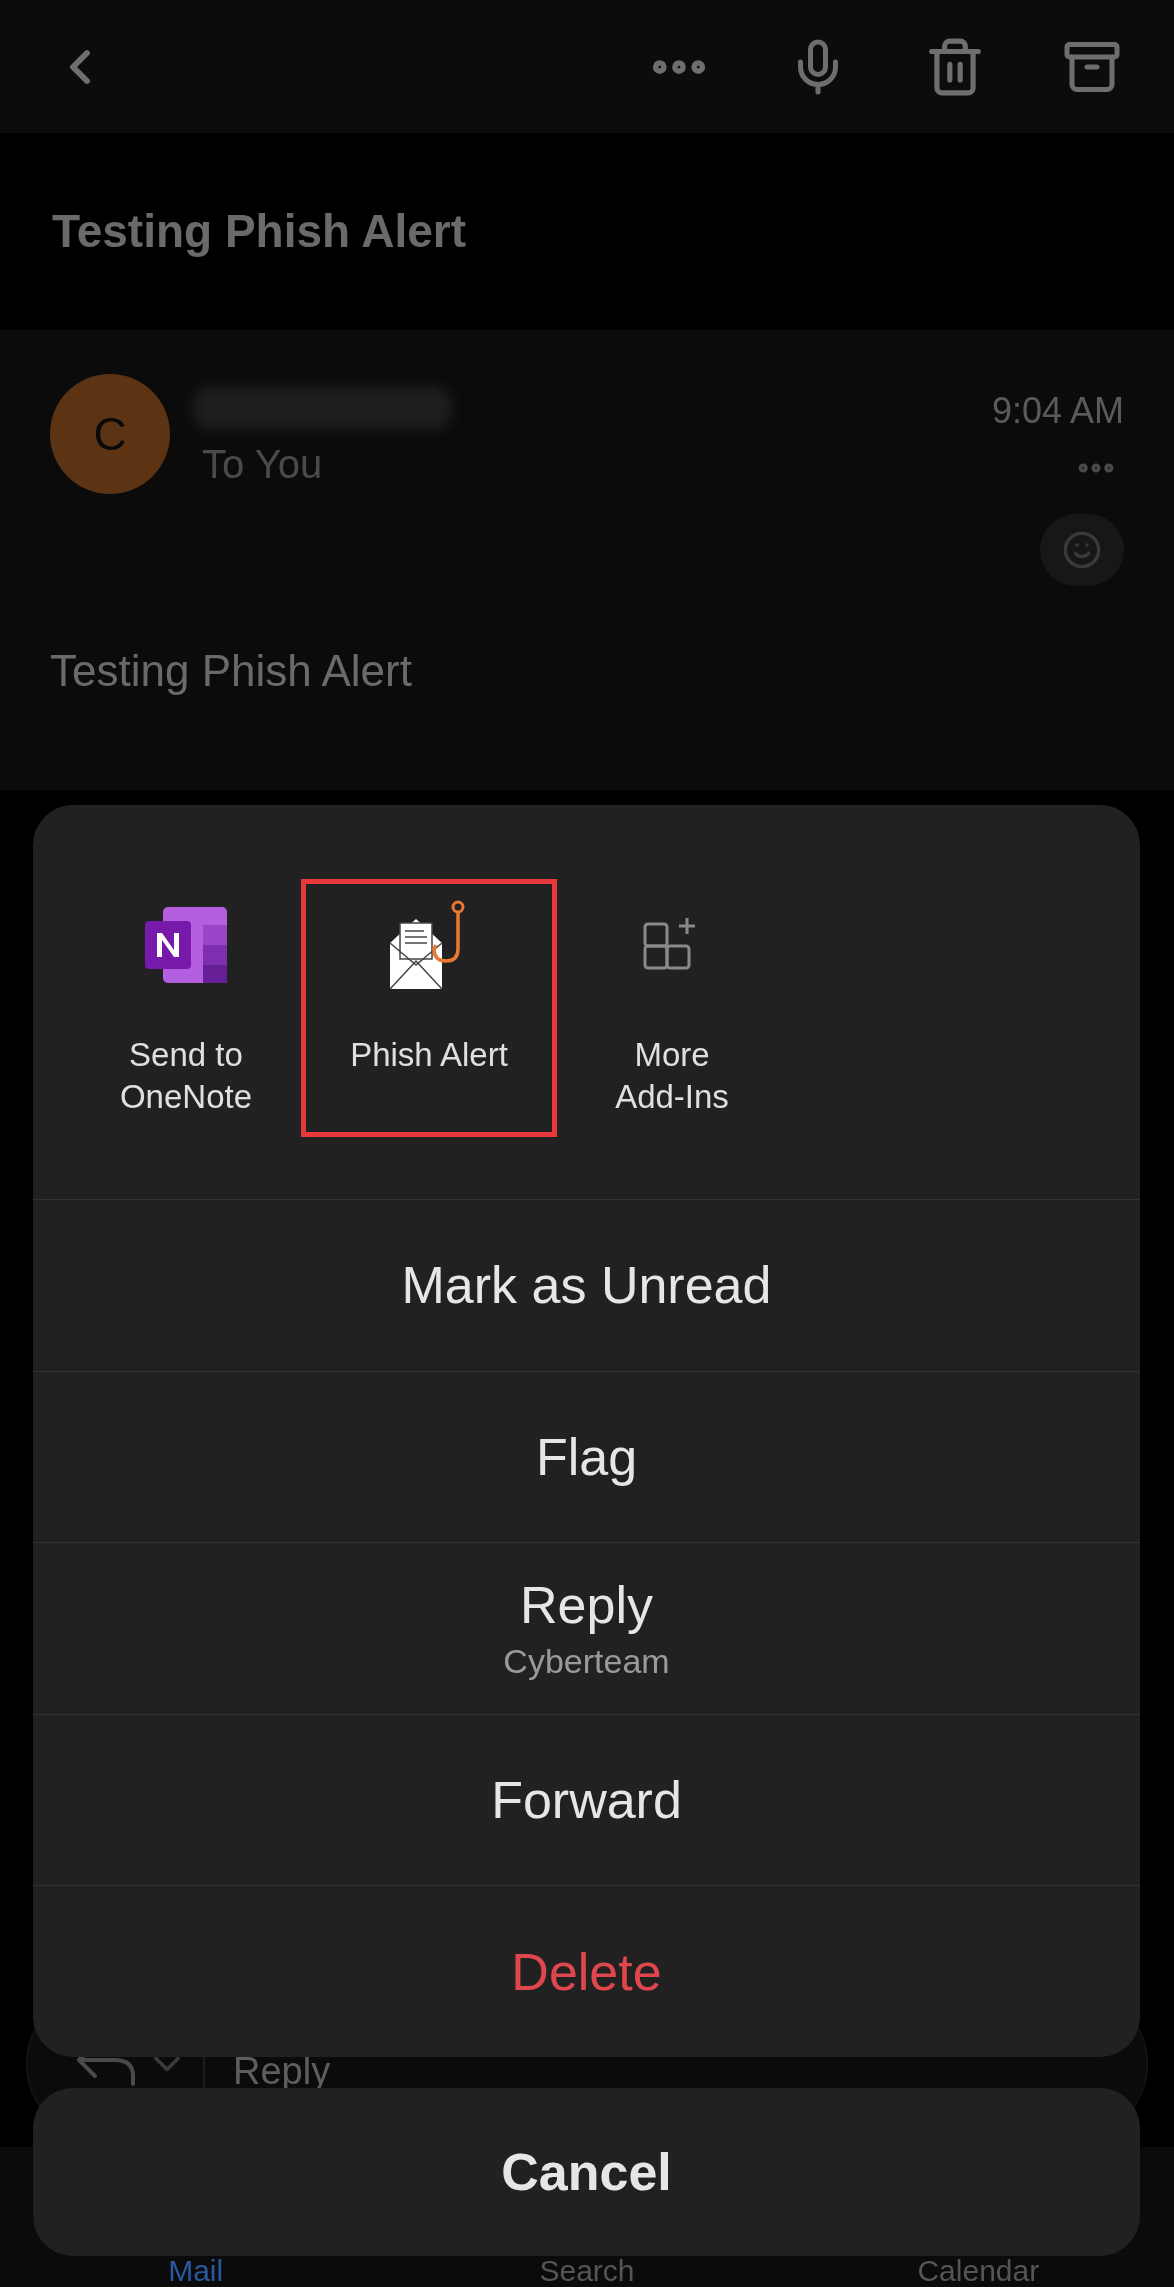  I want to click on action-item: Mark as Unread, so click(586, 1286).